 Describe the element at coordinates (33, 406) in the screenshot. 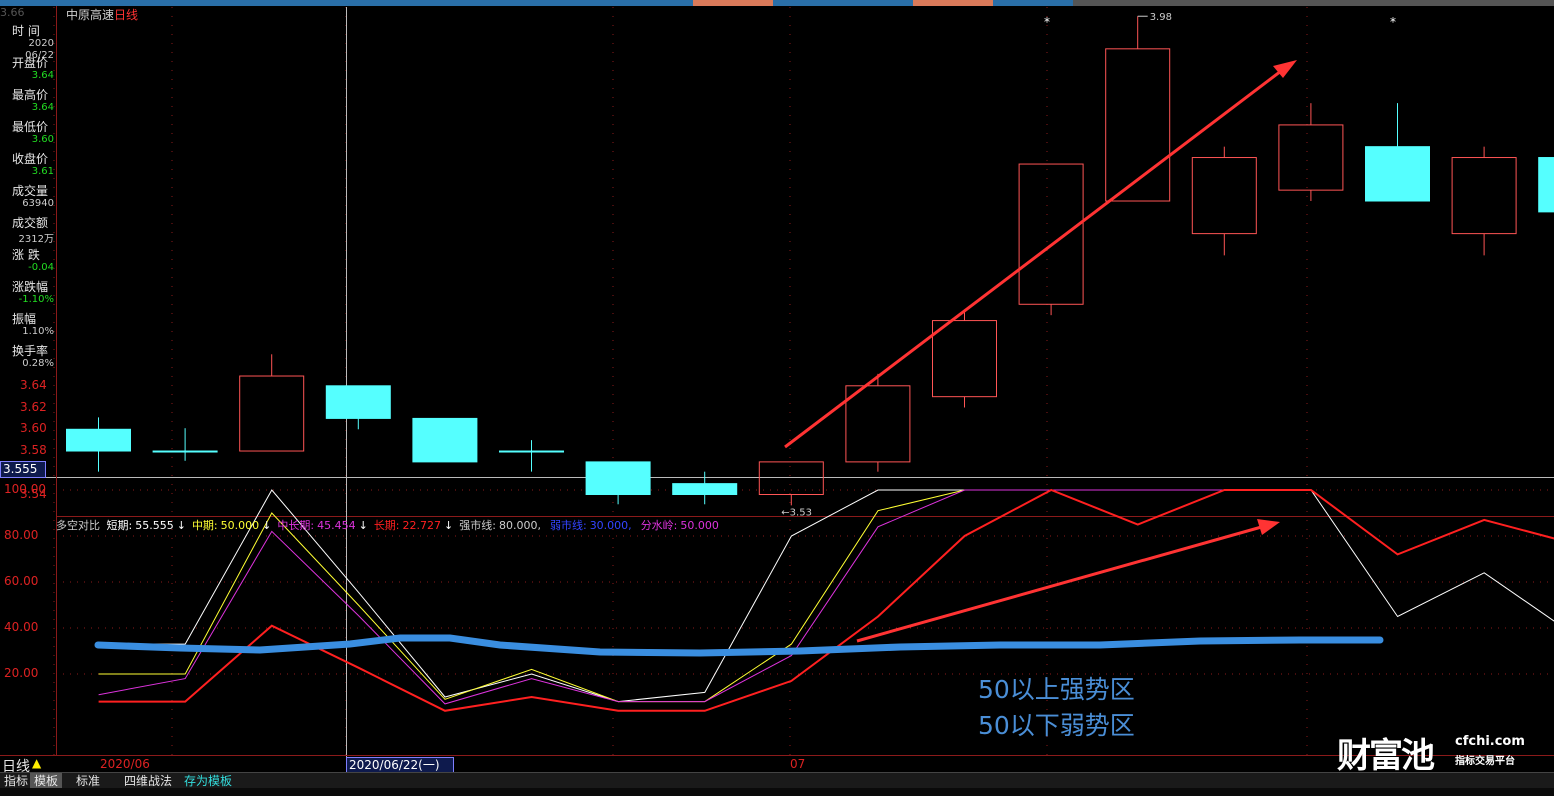

I see `price-tick-label: 3.62` at that location.